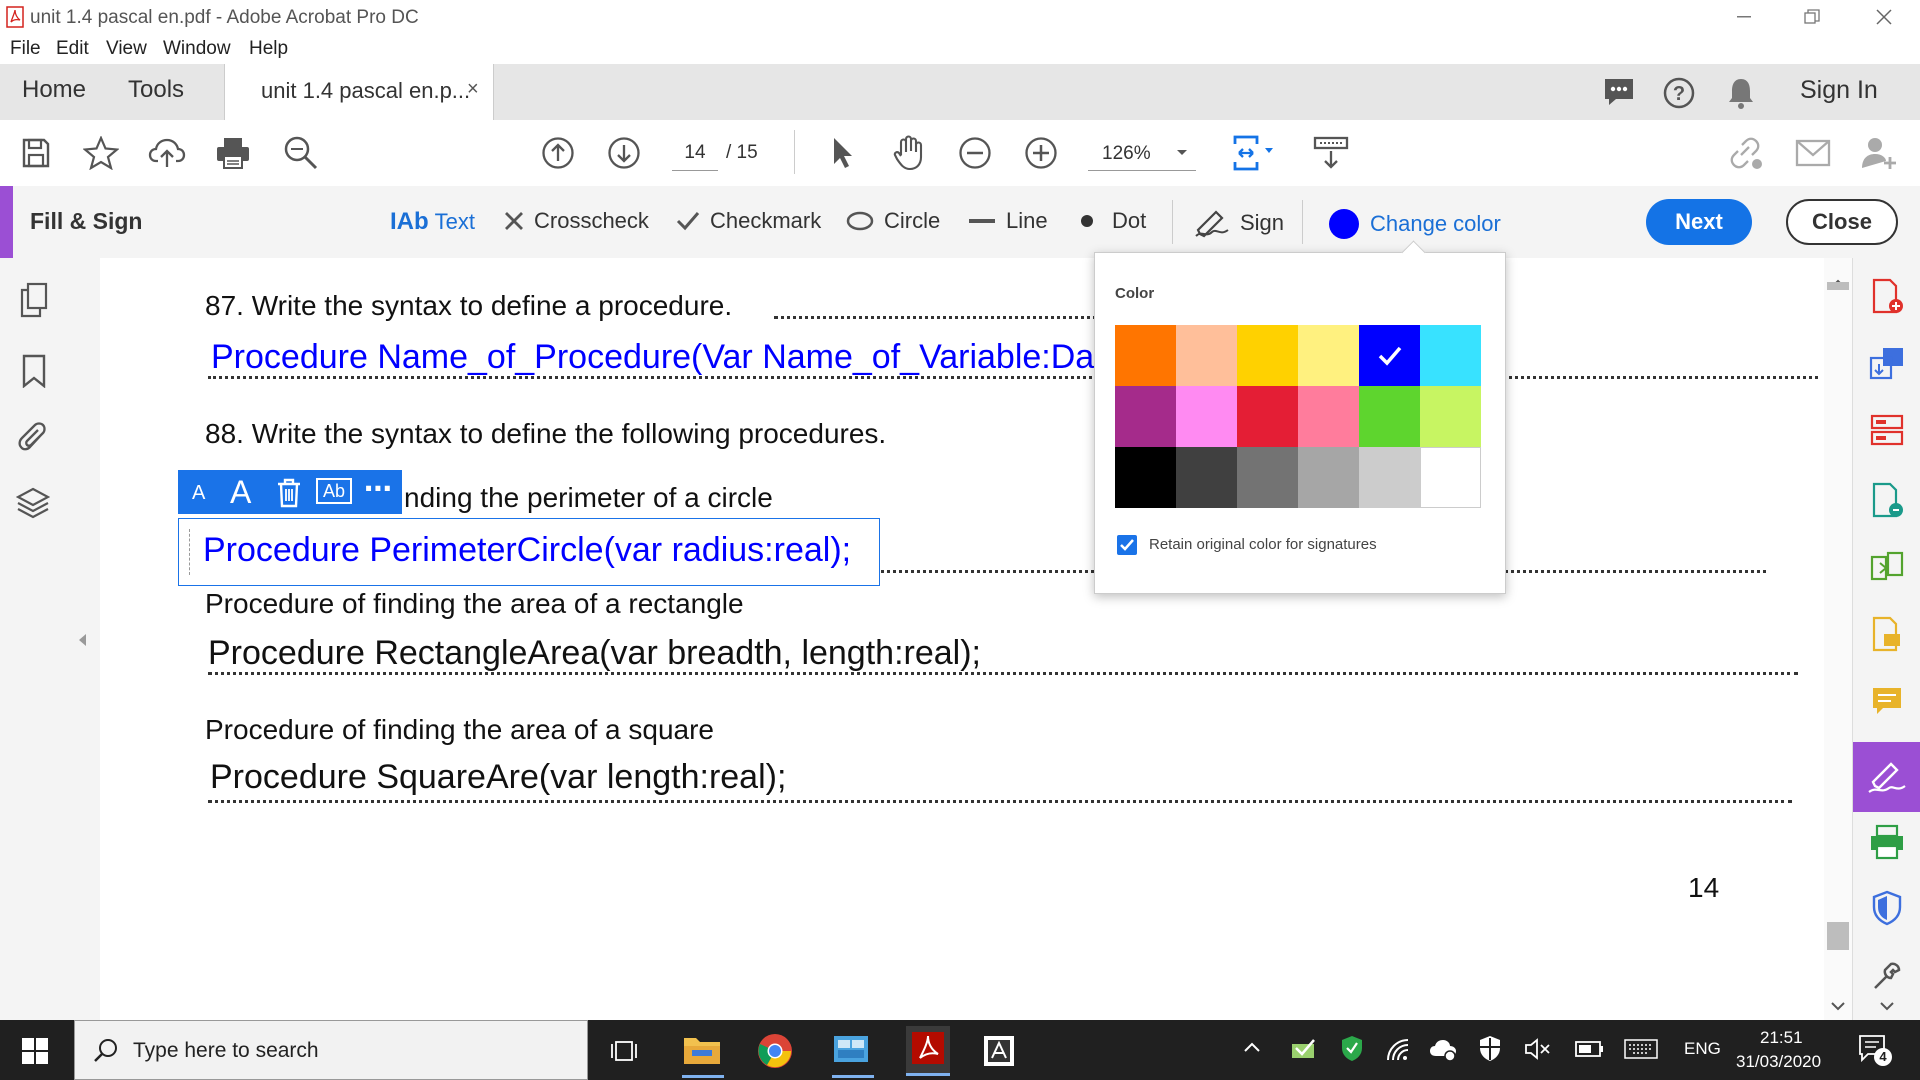 Image resolution: width=1920 pixels, height=1080 pixels. What do you see at coordinates (334, 491) in the screenshot?
I see `convert-field-button: Ab` at bounding box center [334, 491].